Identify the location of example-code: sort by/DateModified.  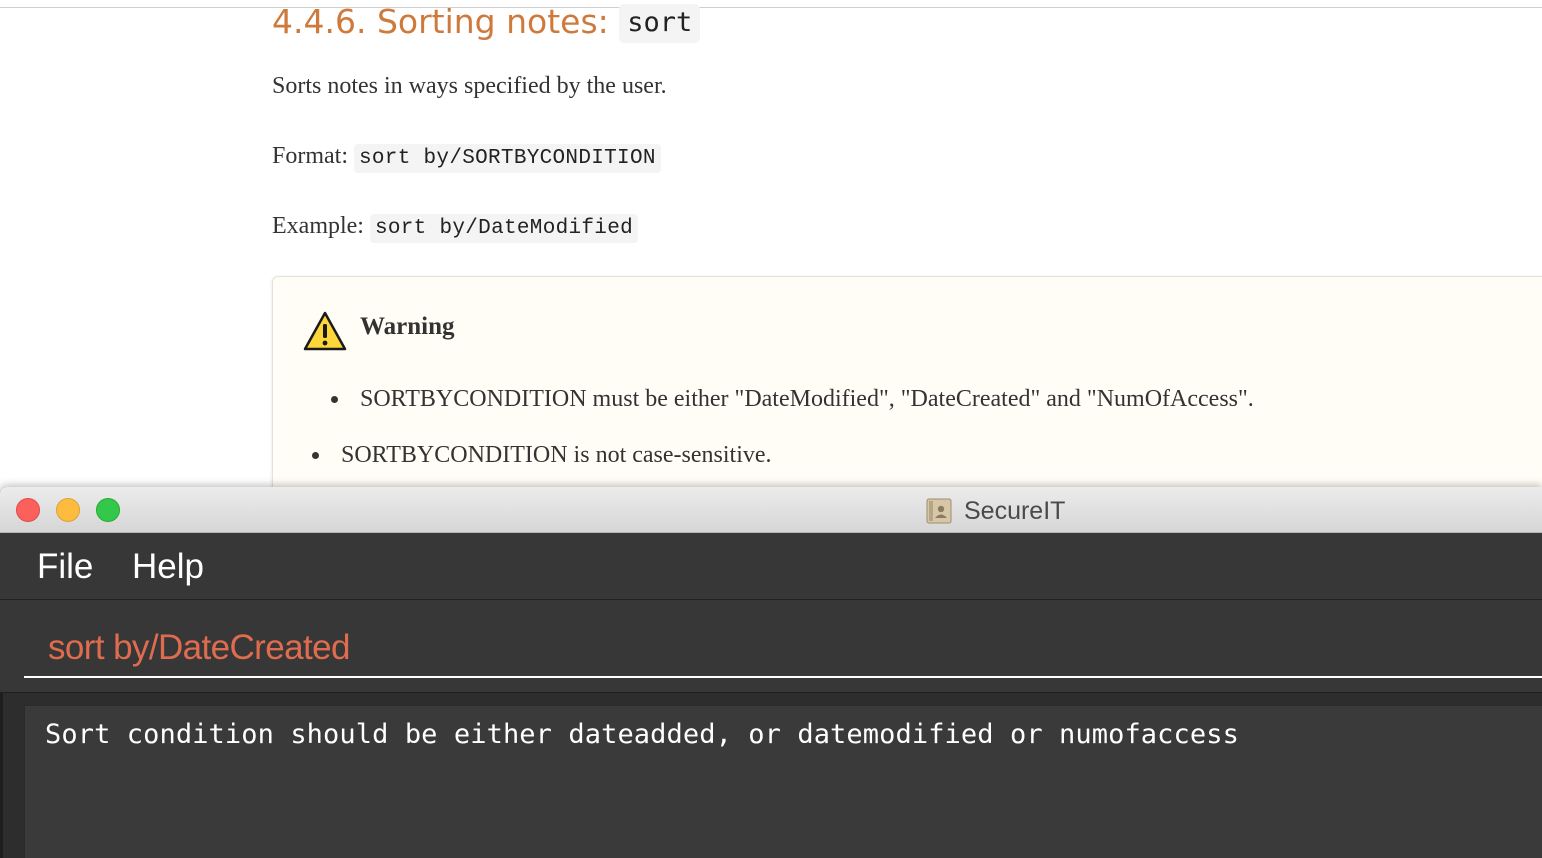
(504, 228).